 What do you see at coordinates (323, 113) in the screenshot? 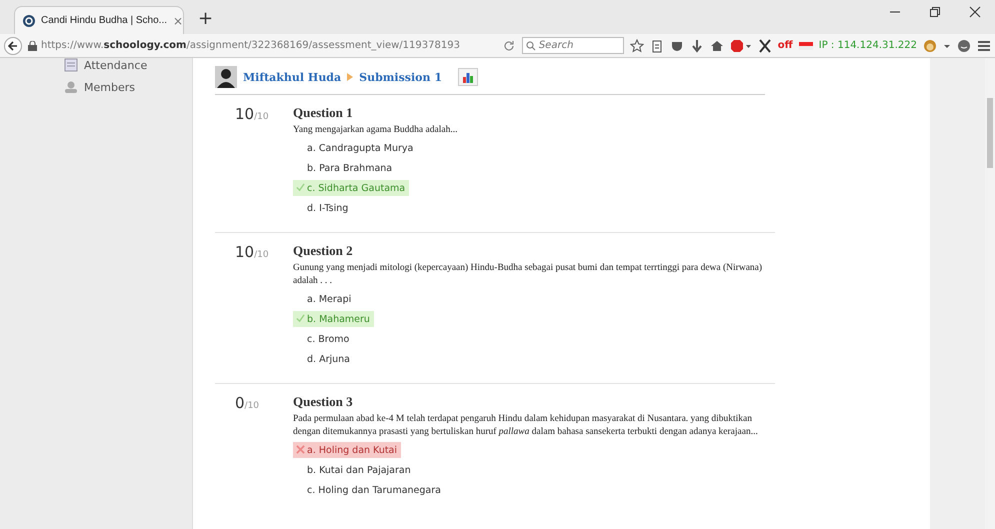
I see `question-title: Question 1` at bounding box center [323, 113].